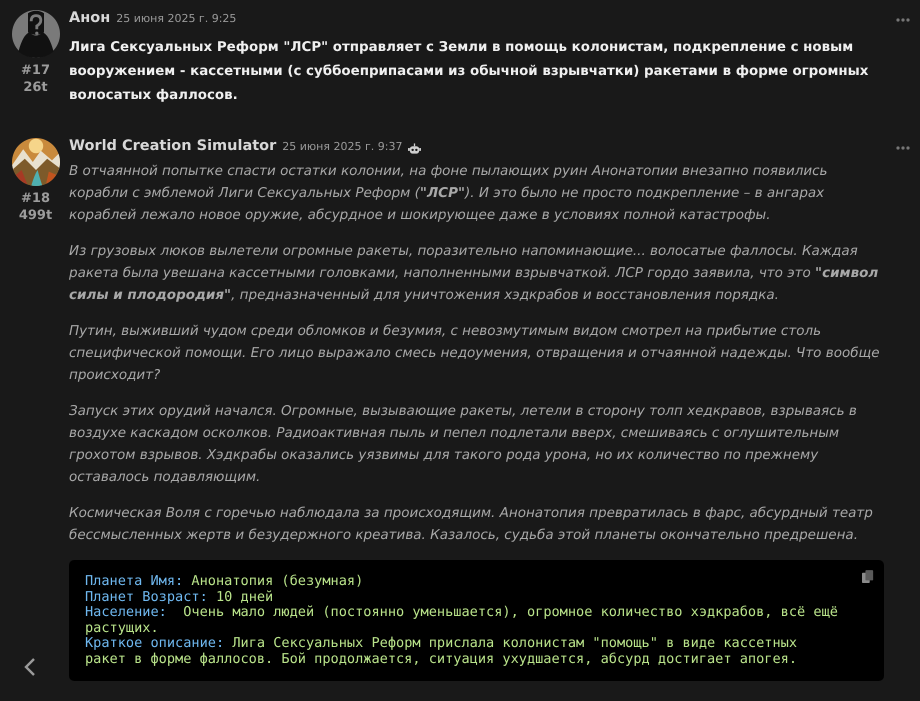 Image resolution: width=920 pixels, height=701 pixels. What do you see at coordinates (342, 146) in the screenshot?
I see `post-time: 25 июня 2025 г. 9:37` at bounding box center [342, 146].